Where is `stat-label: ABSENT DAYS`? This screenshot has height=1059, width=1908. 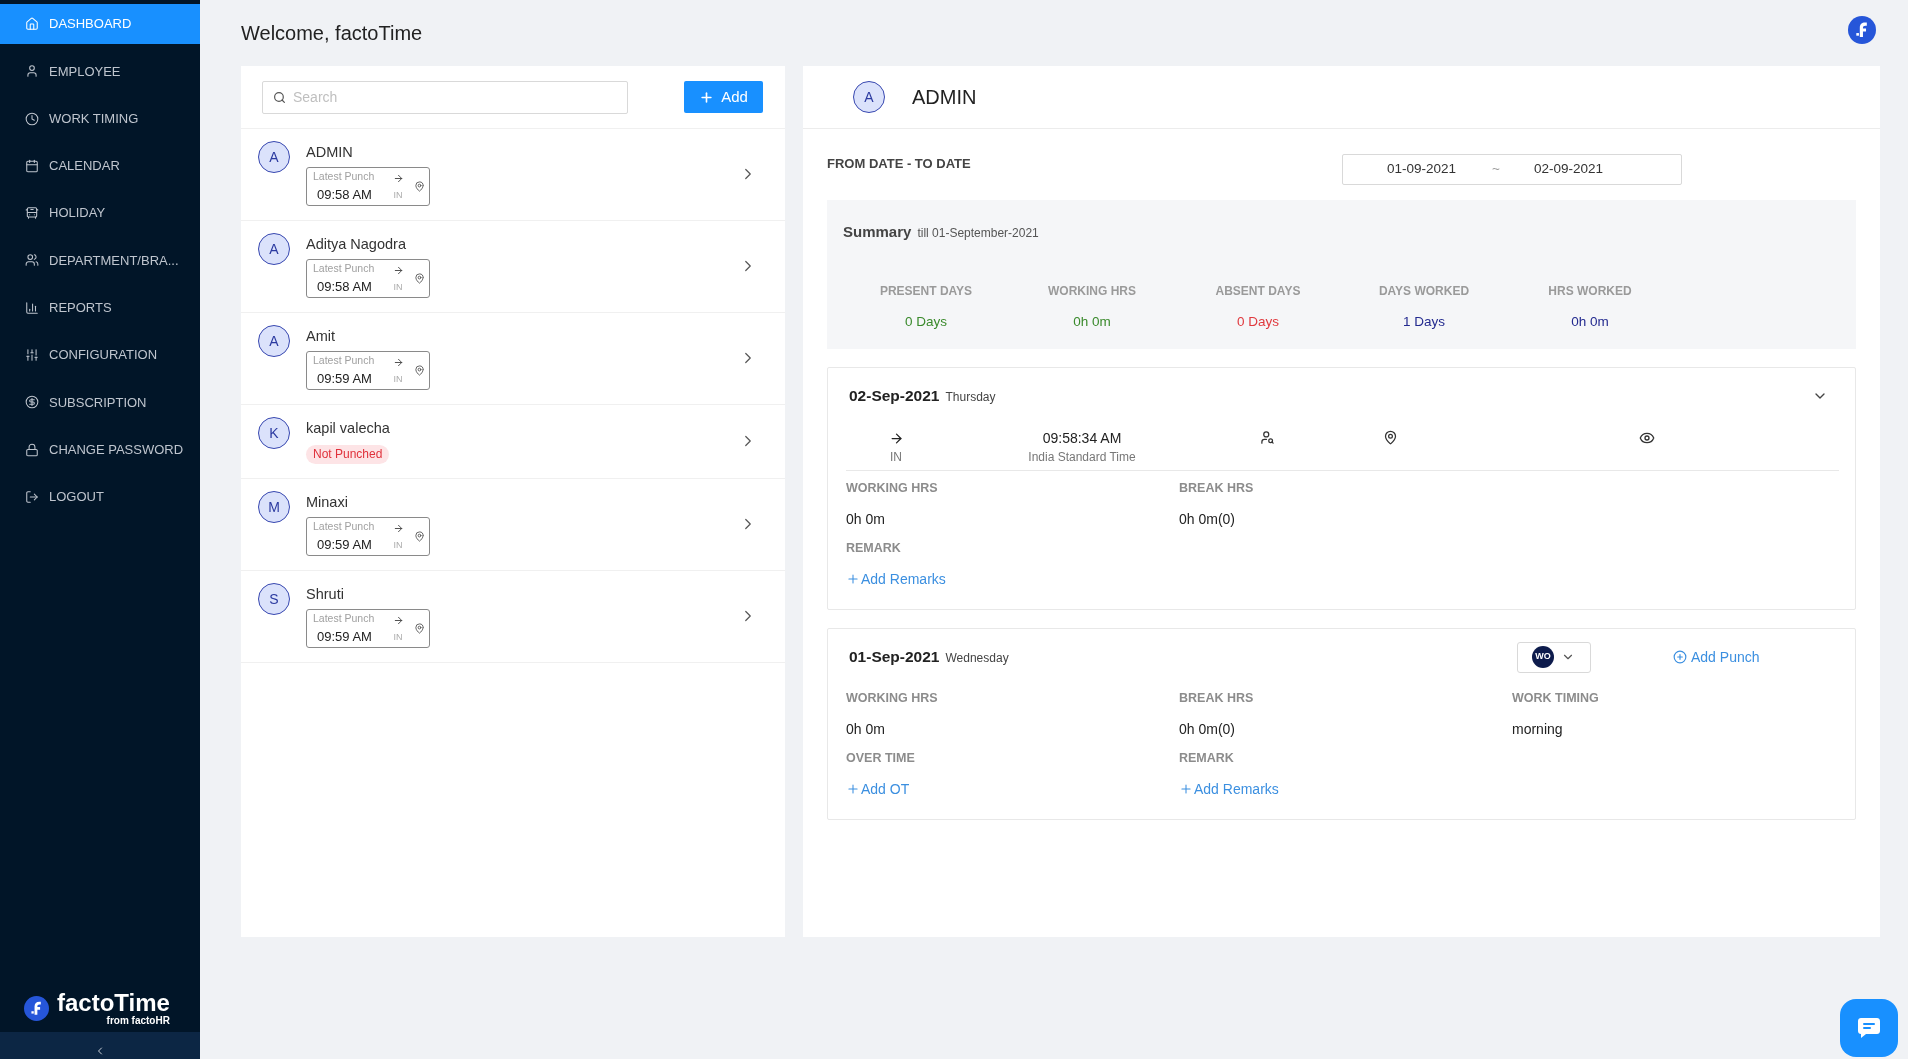
stat-label: ABSENT DAYS is located at coordinates (1258, 291).